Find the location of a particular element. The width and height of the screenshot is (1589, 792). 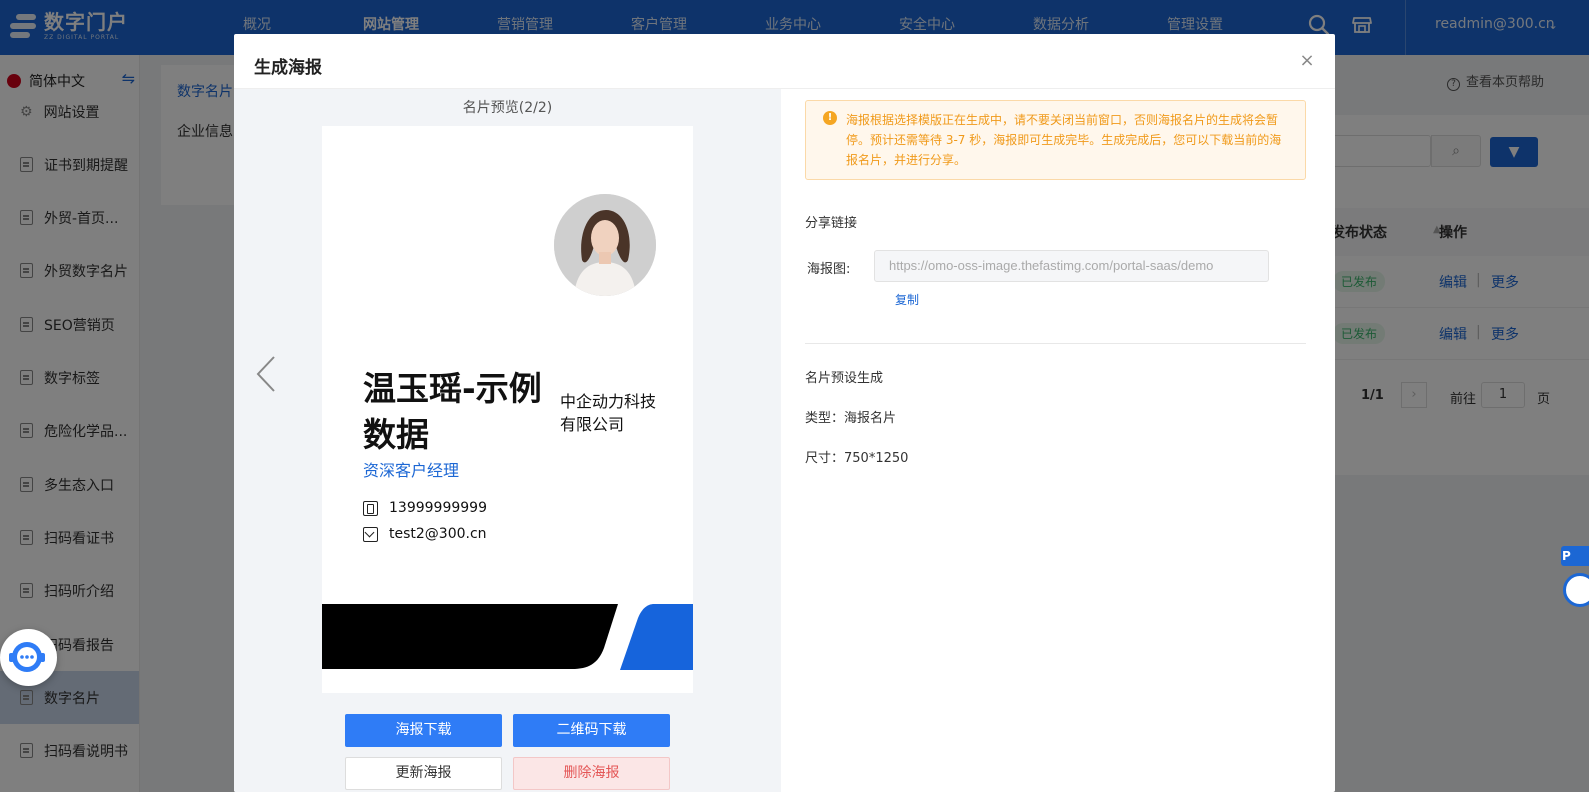

chevron-left-icon is located at coordinates (266, 374).